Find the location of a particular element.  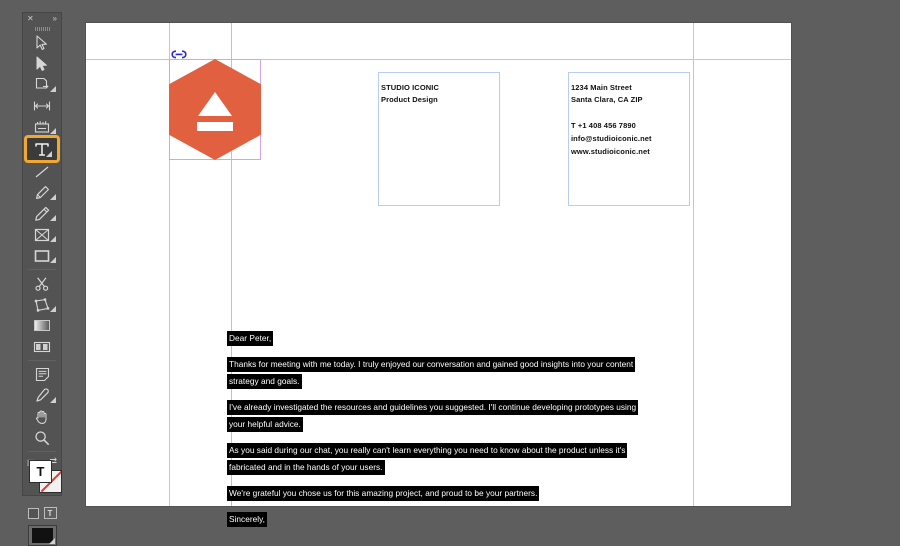

letter-line: Sincerely, is located at coordinates (247, 519).